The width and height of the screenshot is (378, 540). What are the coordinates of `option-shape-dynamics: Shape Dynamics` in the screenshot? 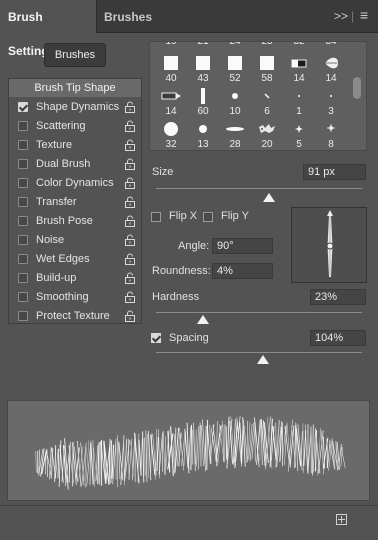 It's located at (75, 107).